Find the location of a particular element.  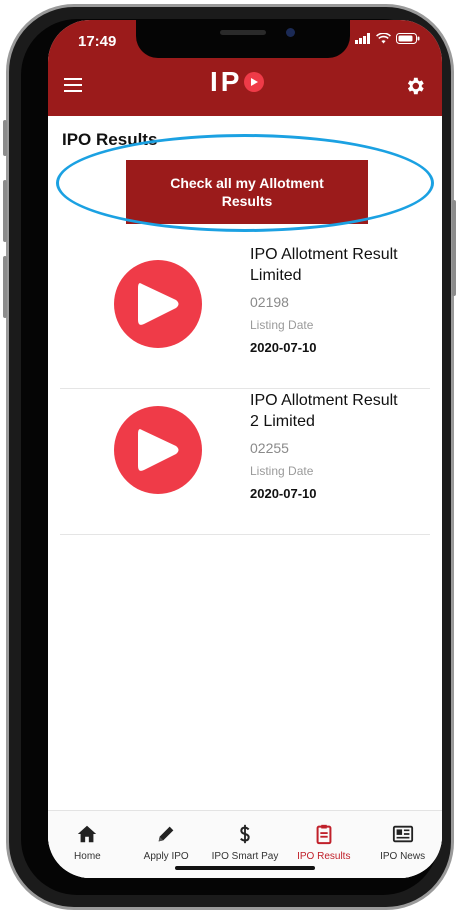

status-icons is located at coordinates (387, 38).